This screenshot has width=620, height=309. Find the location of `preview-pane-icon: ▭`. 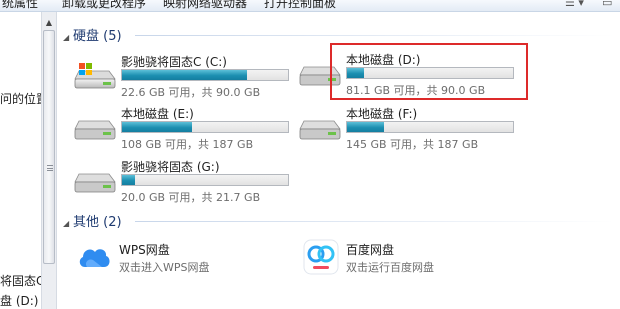

preview-pane-icon: ▭ is located at coordinates (607, 4).